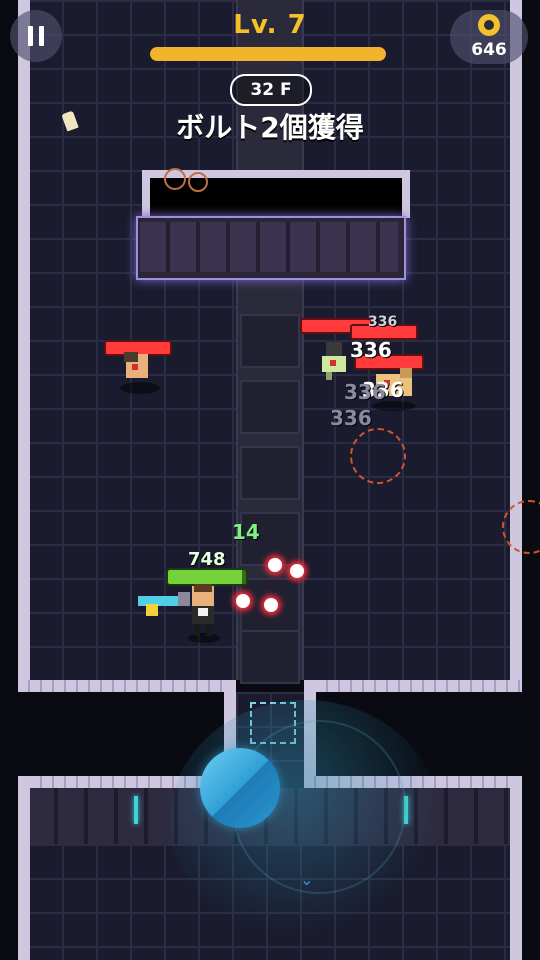  What do you see at coordinates (140, 373) in the screenshot?
I see `enemy-sprite` at bounding box center [140, 373].